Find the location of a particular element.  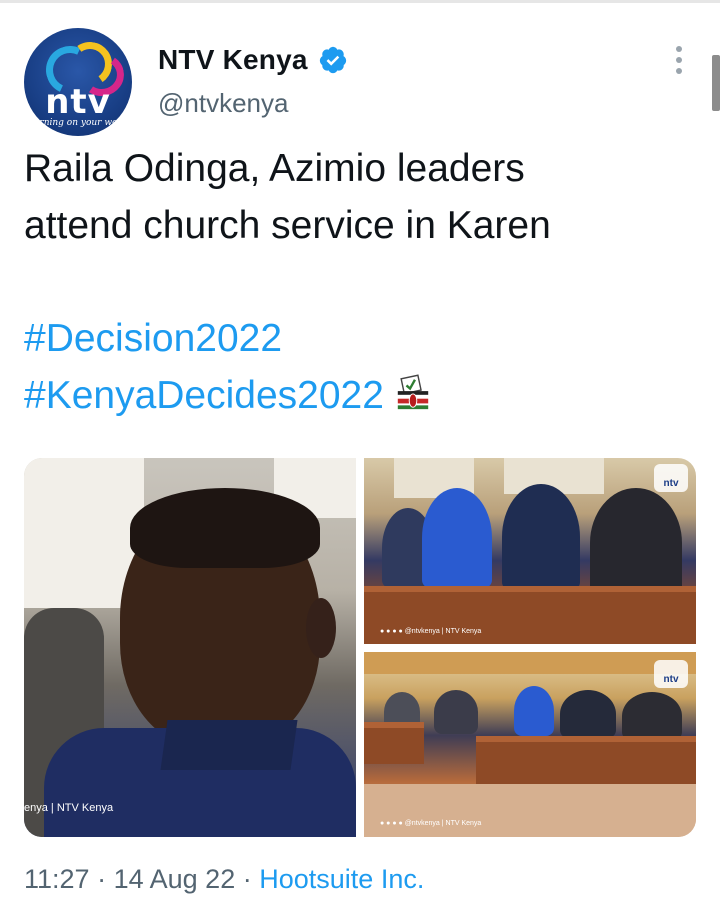

photo-church-hall: ntv ● ● ● ● @ntvkenya | NTV Kenya is located at coordinates (530, 744).